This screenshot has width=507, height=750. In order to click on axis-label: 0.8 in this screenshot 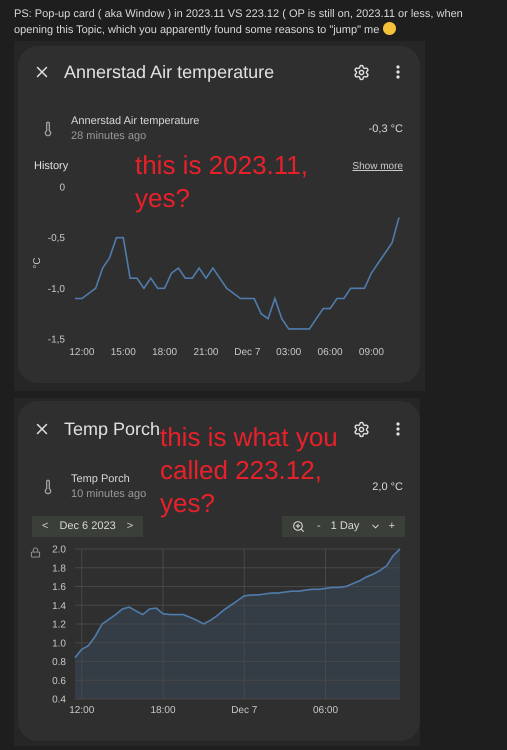, I will do `click(59, 662)`.